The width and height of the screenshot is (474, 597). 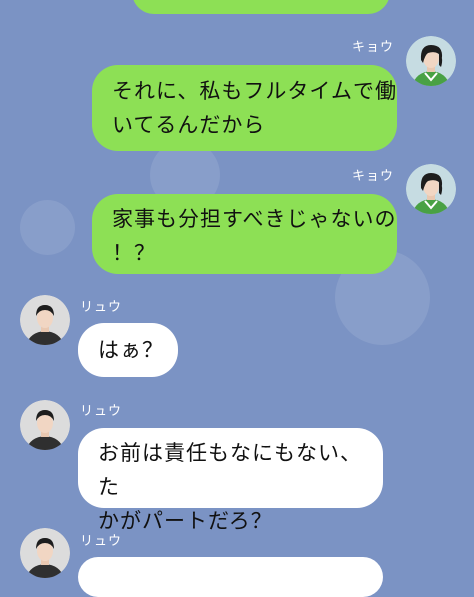 I want to click on their-message-bubble: お前は責任もなにもない、た かがパートだろ？, so click(x=230, y=480).